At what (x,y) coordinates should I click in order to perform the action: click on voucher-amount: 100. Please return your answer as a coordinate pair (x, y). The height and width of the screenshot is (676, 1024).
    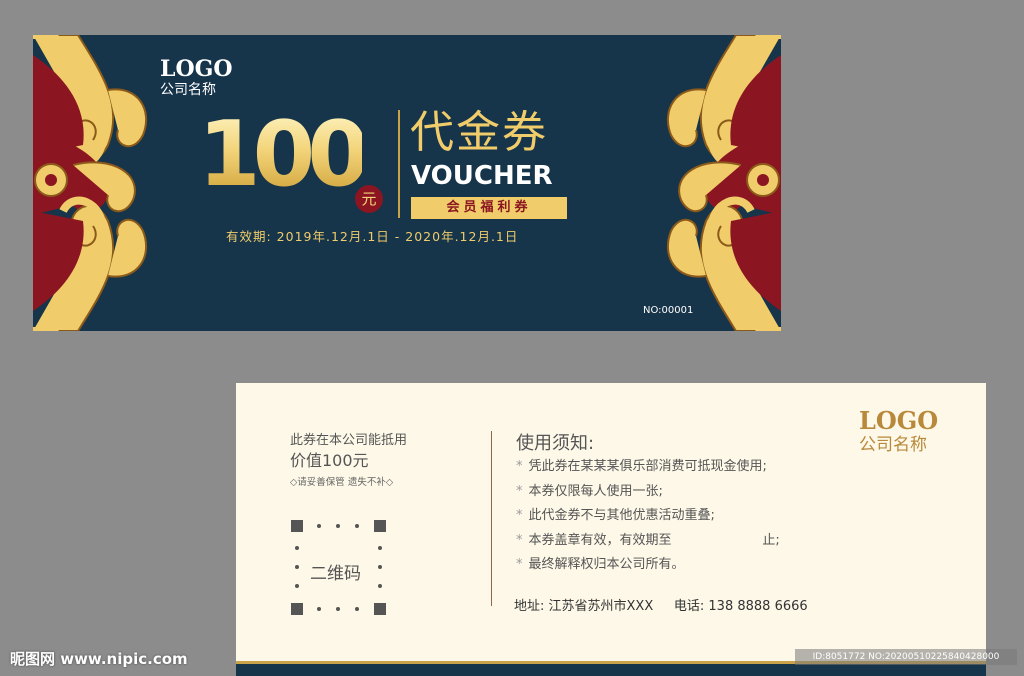
    Looking at the image, I should click on (284, 154).